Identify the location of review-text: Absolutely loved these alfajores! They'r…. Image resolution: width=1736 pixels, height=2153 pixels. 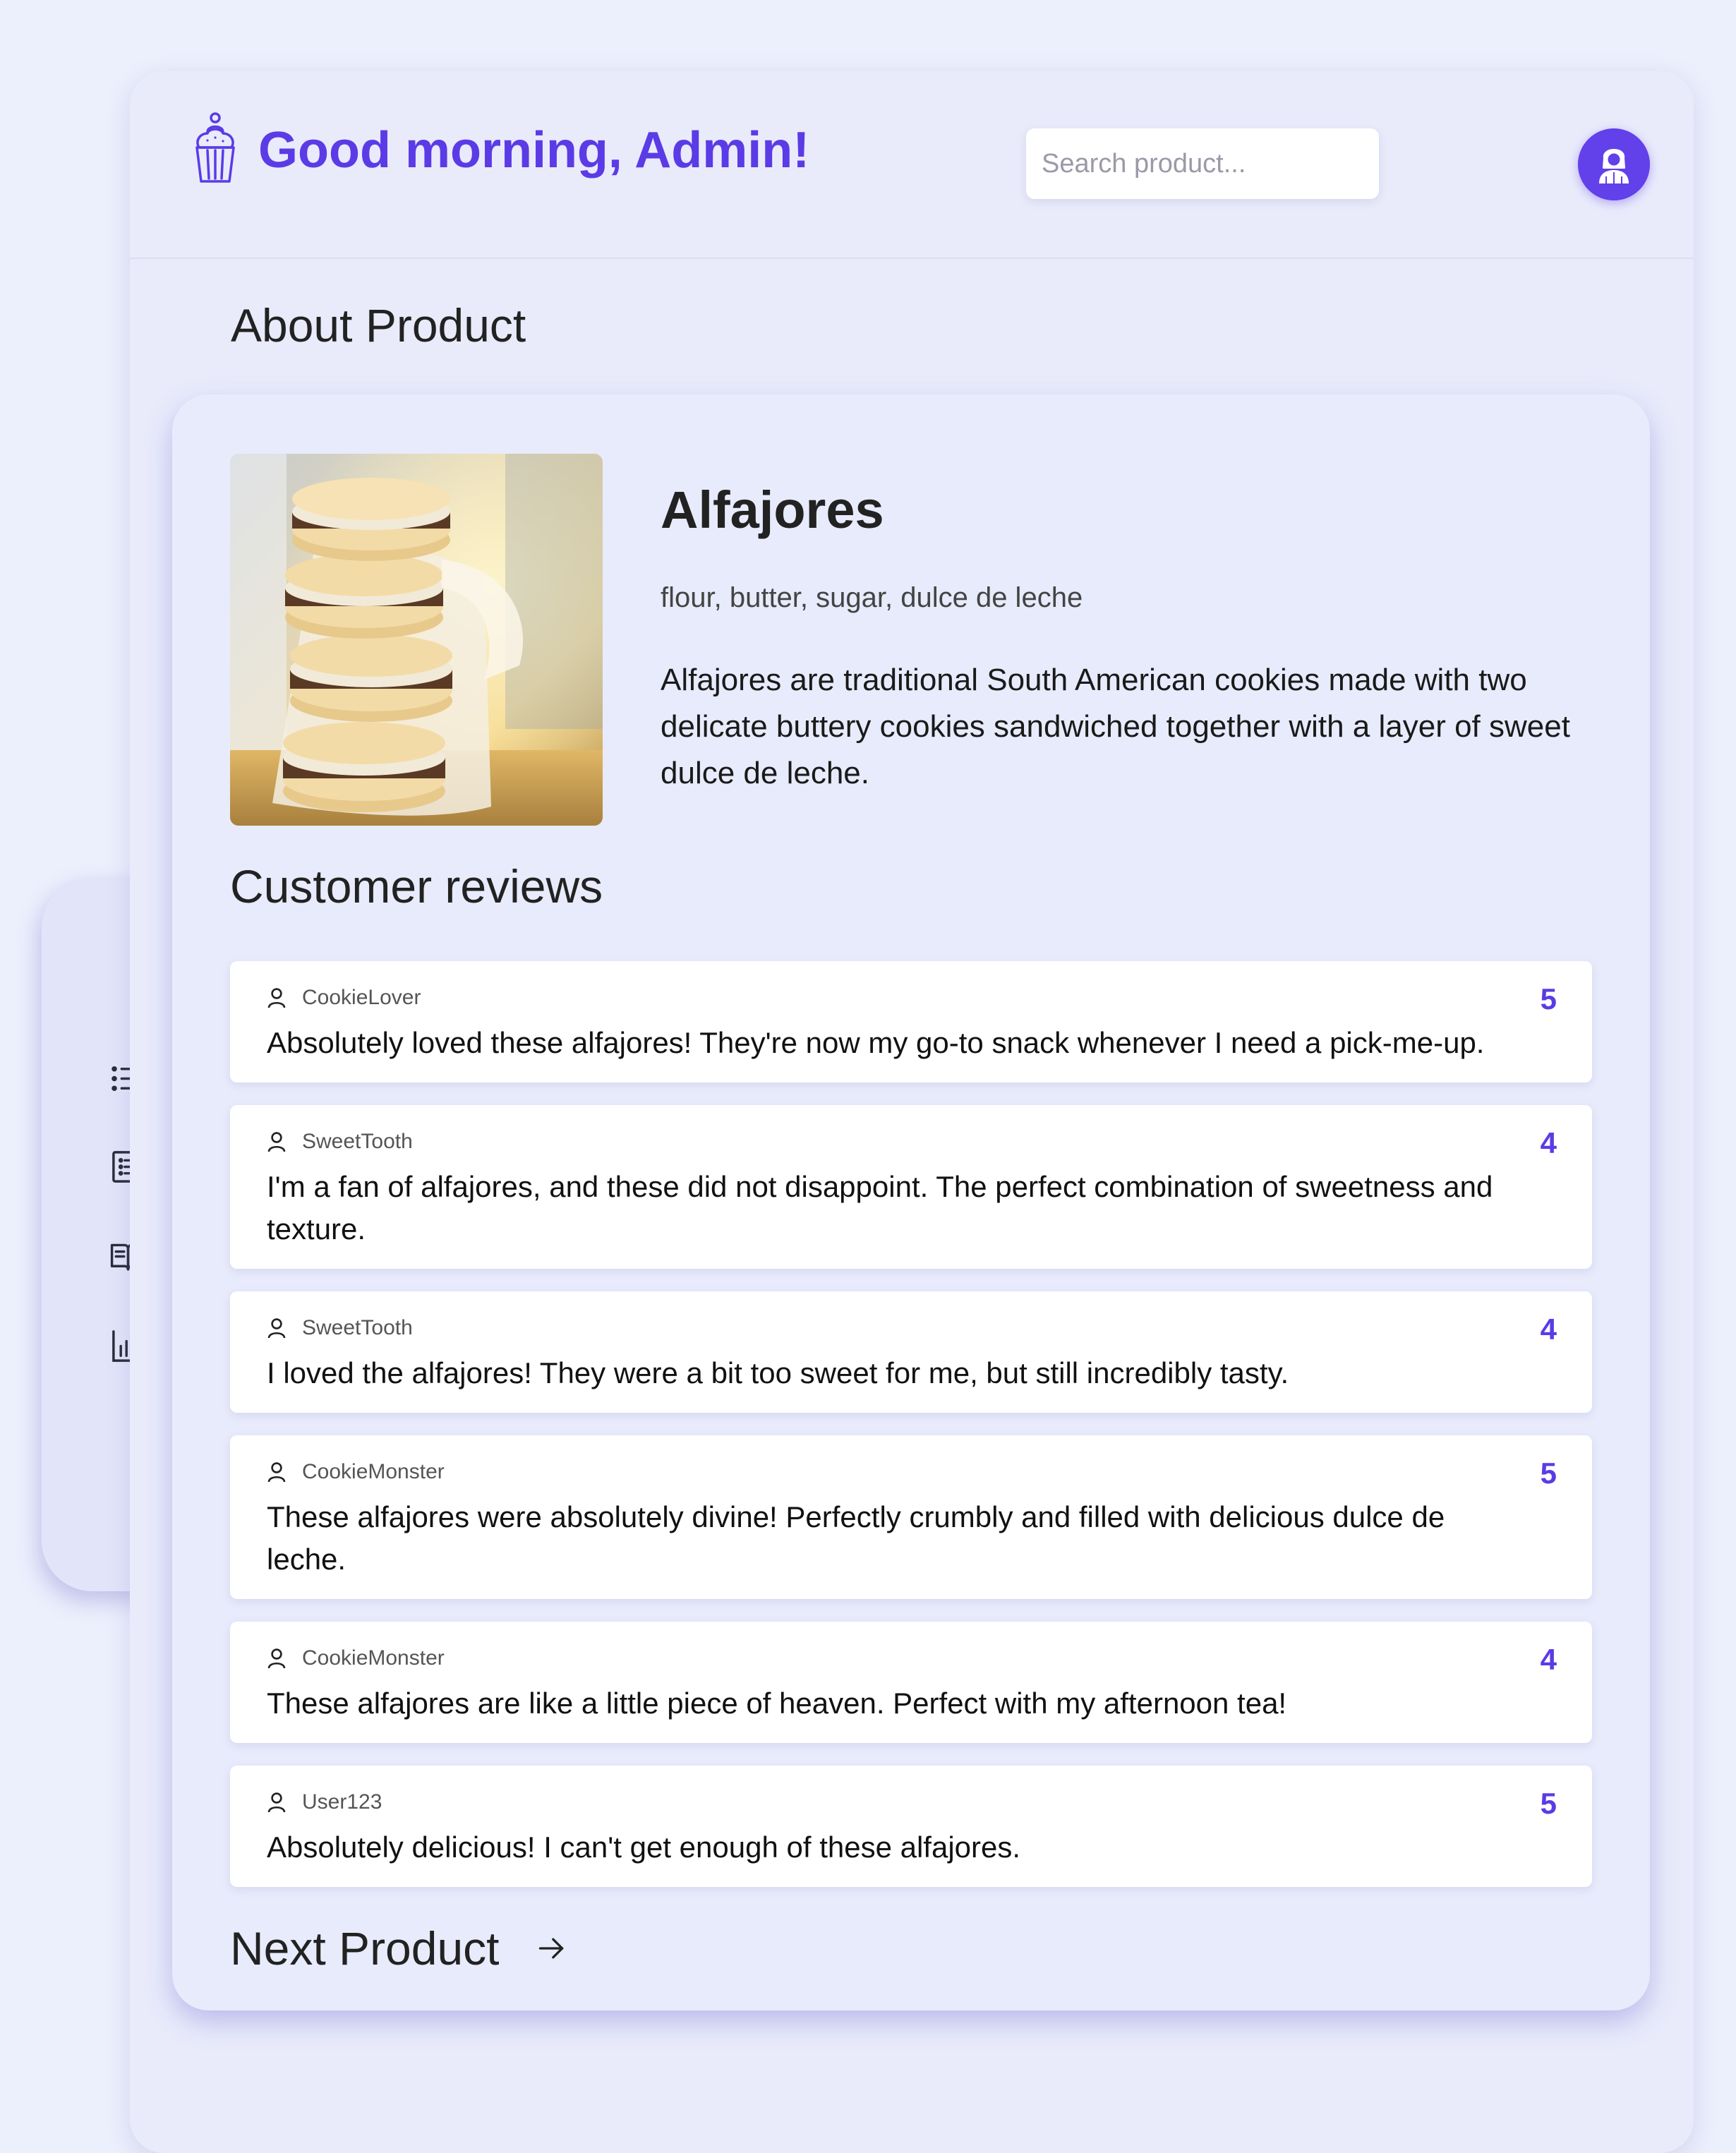
(876, 1042).